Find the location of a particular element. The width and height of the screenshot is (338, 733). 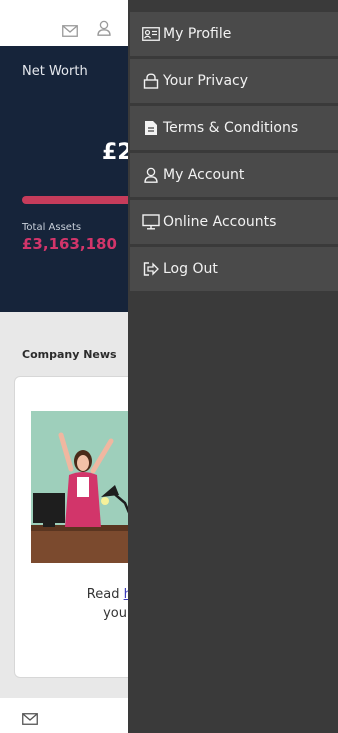

menu-item-terms-conditions: Terms & Conditions is located at coordinates (234, 129).